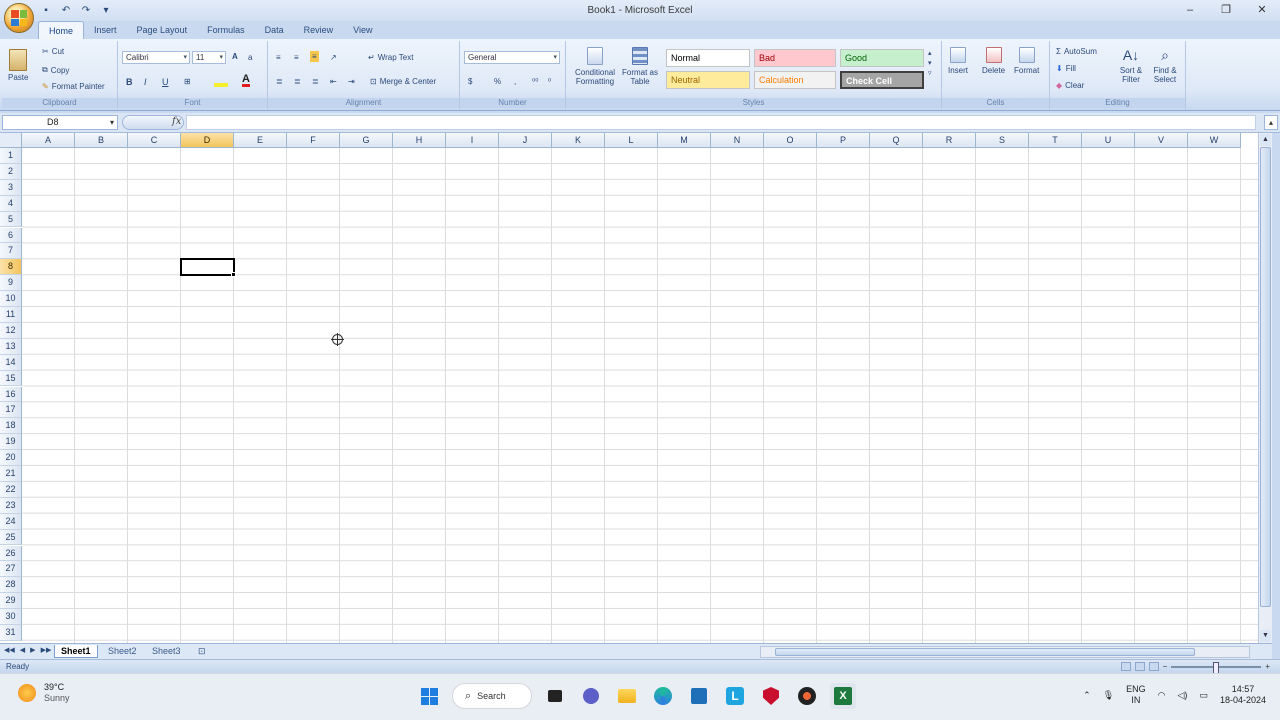 The width and height of the screenshot is (1280, 720). I want to click on chat-icon, so click(591, 696).